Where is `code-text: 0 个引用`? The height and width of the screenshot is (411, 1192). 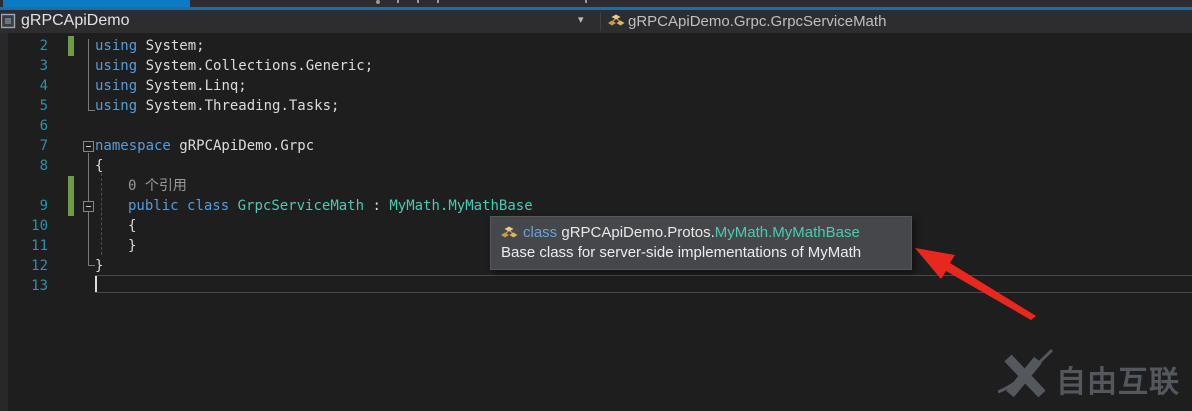 code-text: 0 个引用 is located at coordinates (157, 186).